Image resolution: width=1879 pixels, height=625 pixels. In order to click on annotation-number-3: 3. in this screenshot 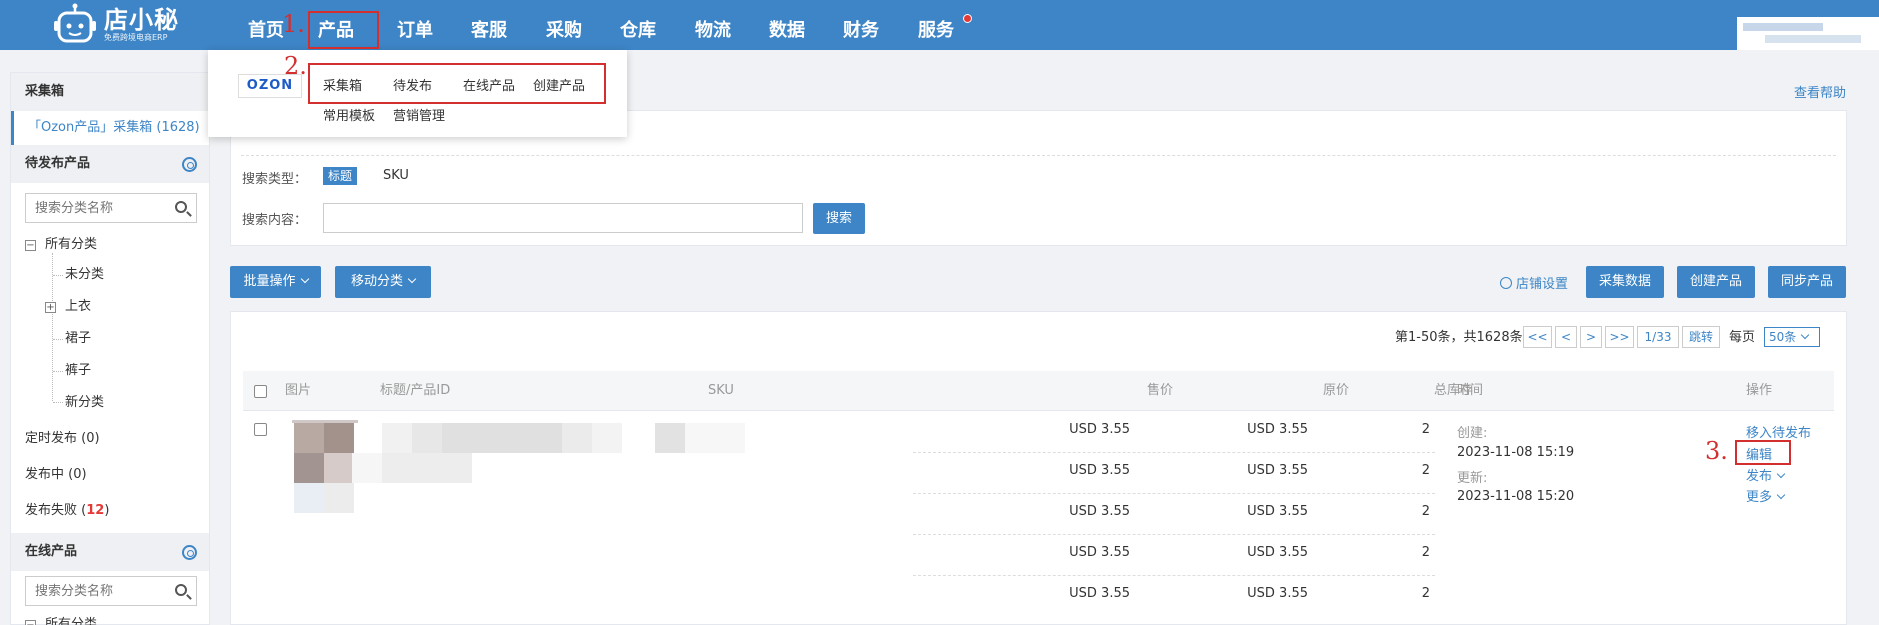, I will do `click(1716, 451)`.